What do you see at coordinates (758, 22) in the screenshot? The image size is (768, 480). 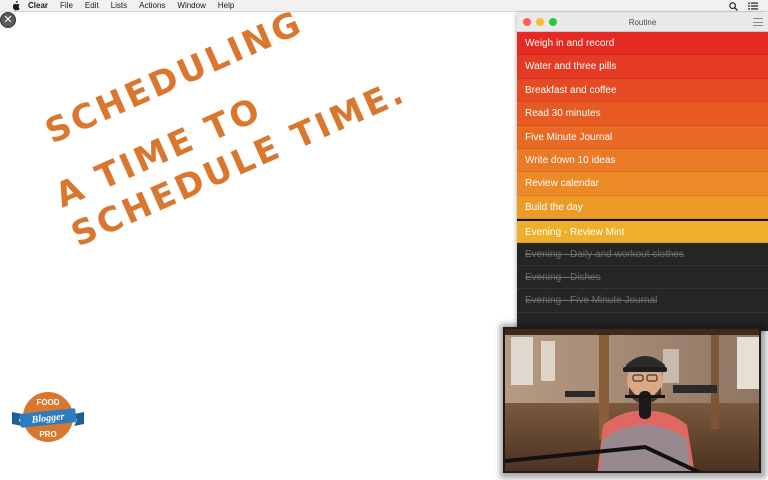 I see `menu-icon` at bounding box center [758, 22].